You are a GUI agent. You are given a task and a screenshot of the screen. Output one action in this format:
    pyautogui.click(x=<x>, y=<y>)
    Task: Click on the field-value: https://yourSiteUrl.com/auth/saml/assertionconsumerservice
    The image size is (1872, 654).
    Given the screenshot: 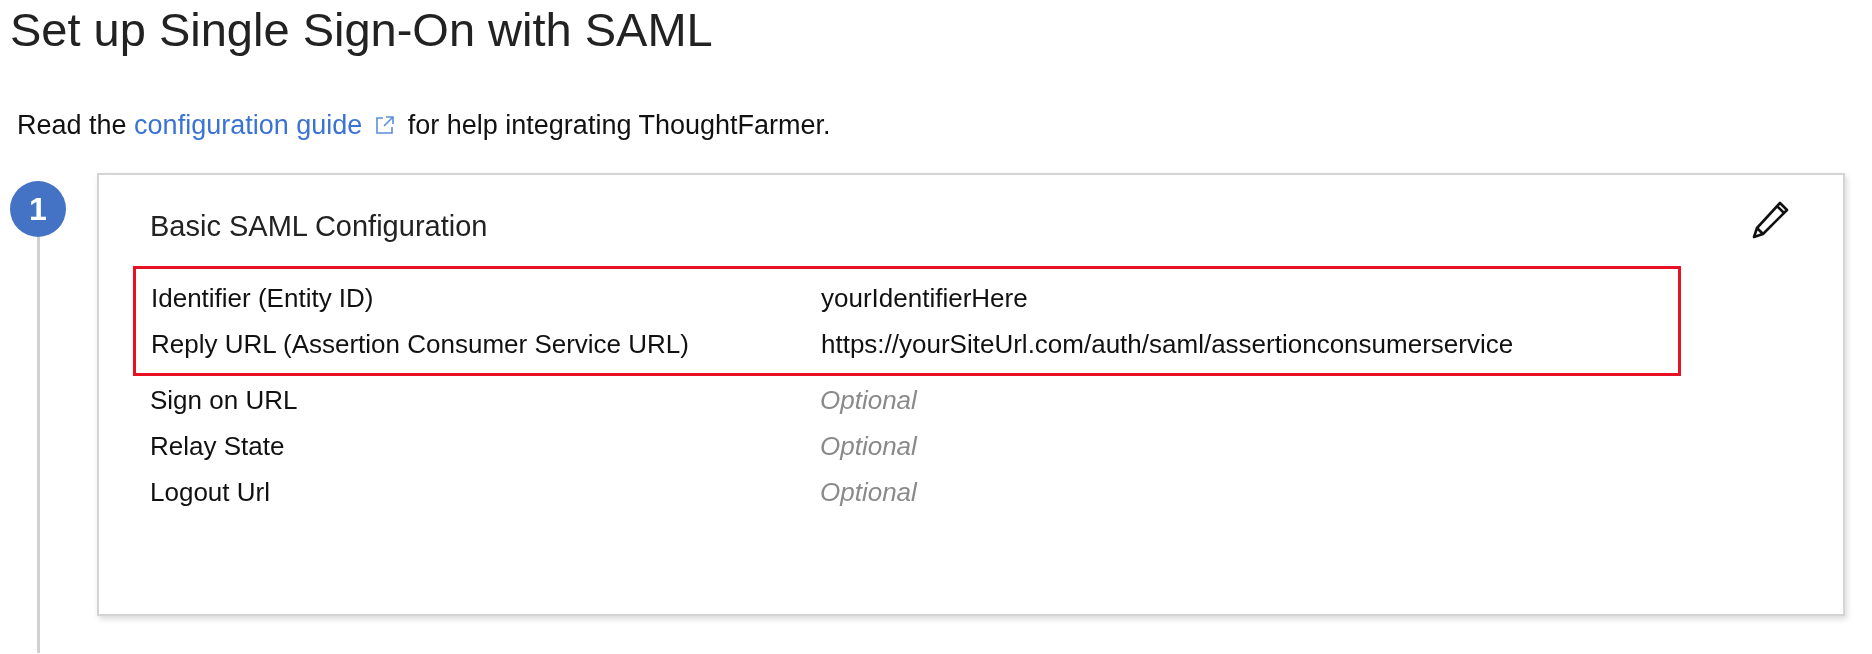 What is the action you would take?
    pyautogui.click(x=1168, y=344)
    